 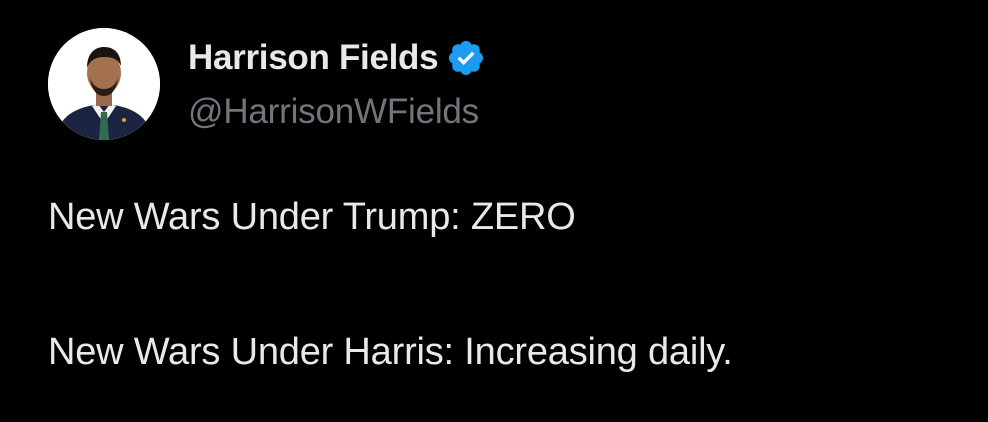 I want to click on author-name-row: Harrison Fields, so click(x=337, y=58).